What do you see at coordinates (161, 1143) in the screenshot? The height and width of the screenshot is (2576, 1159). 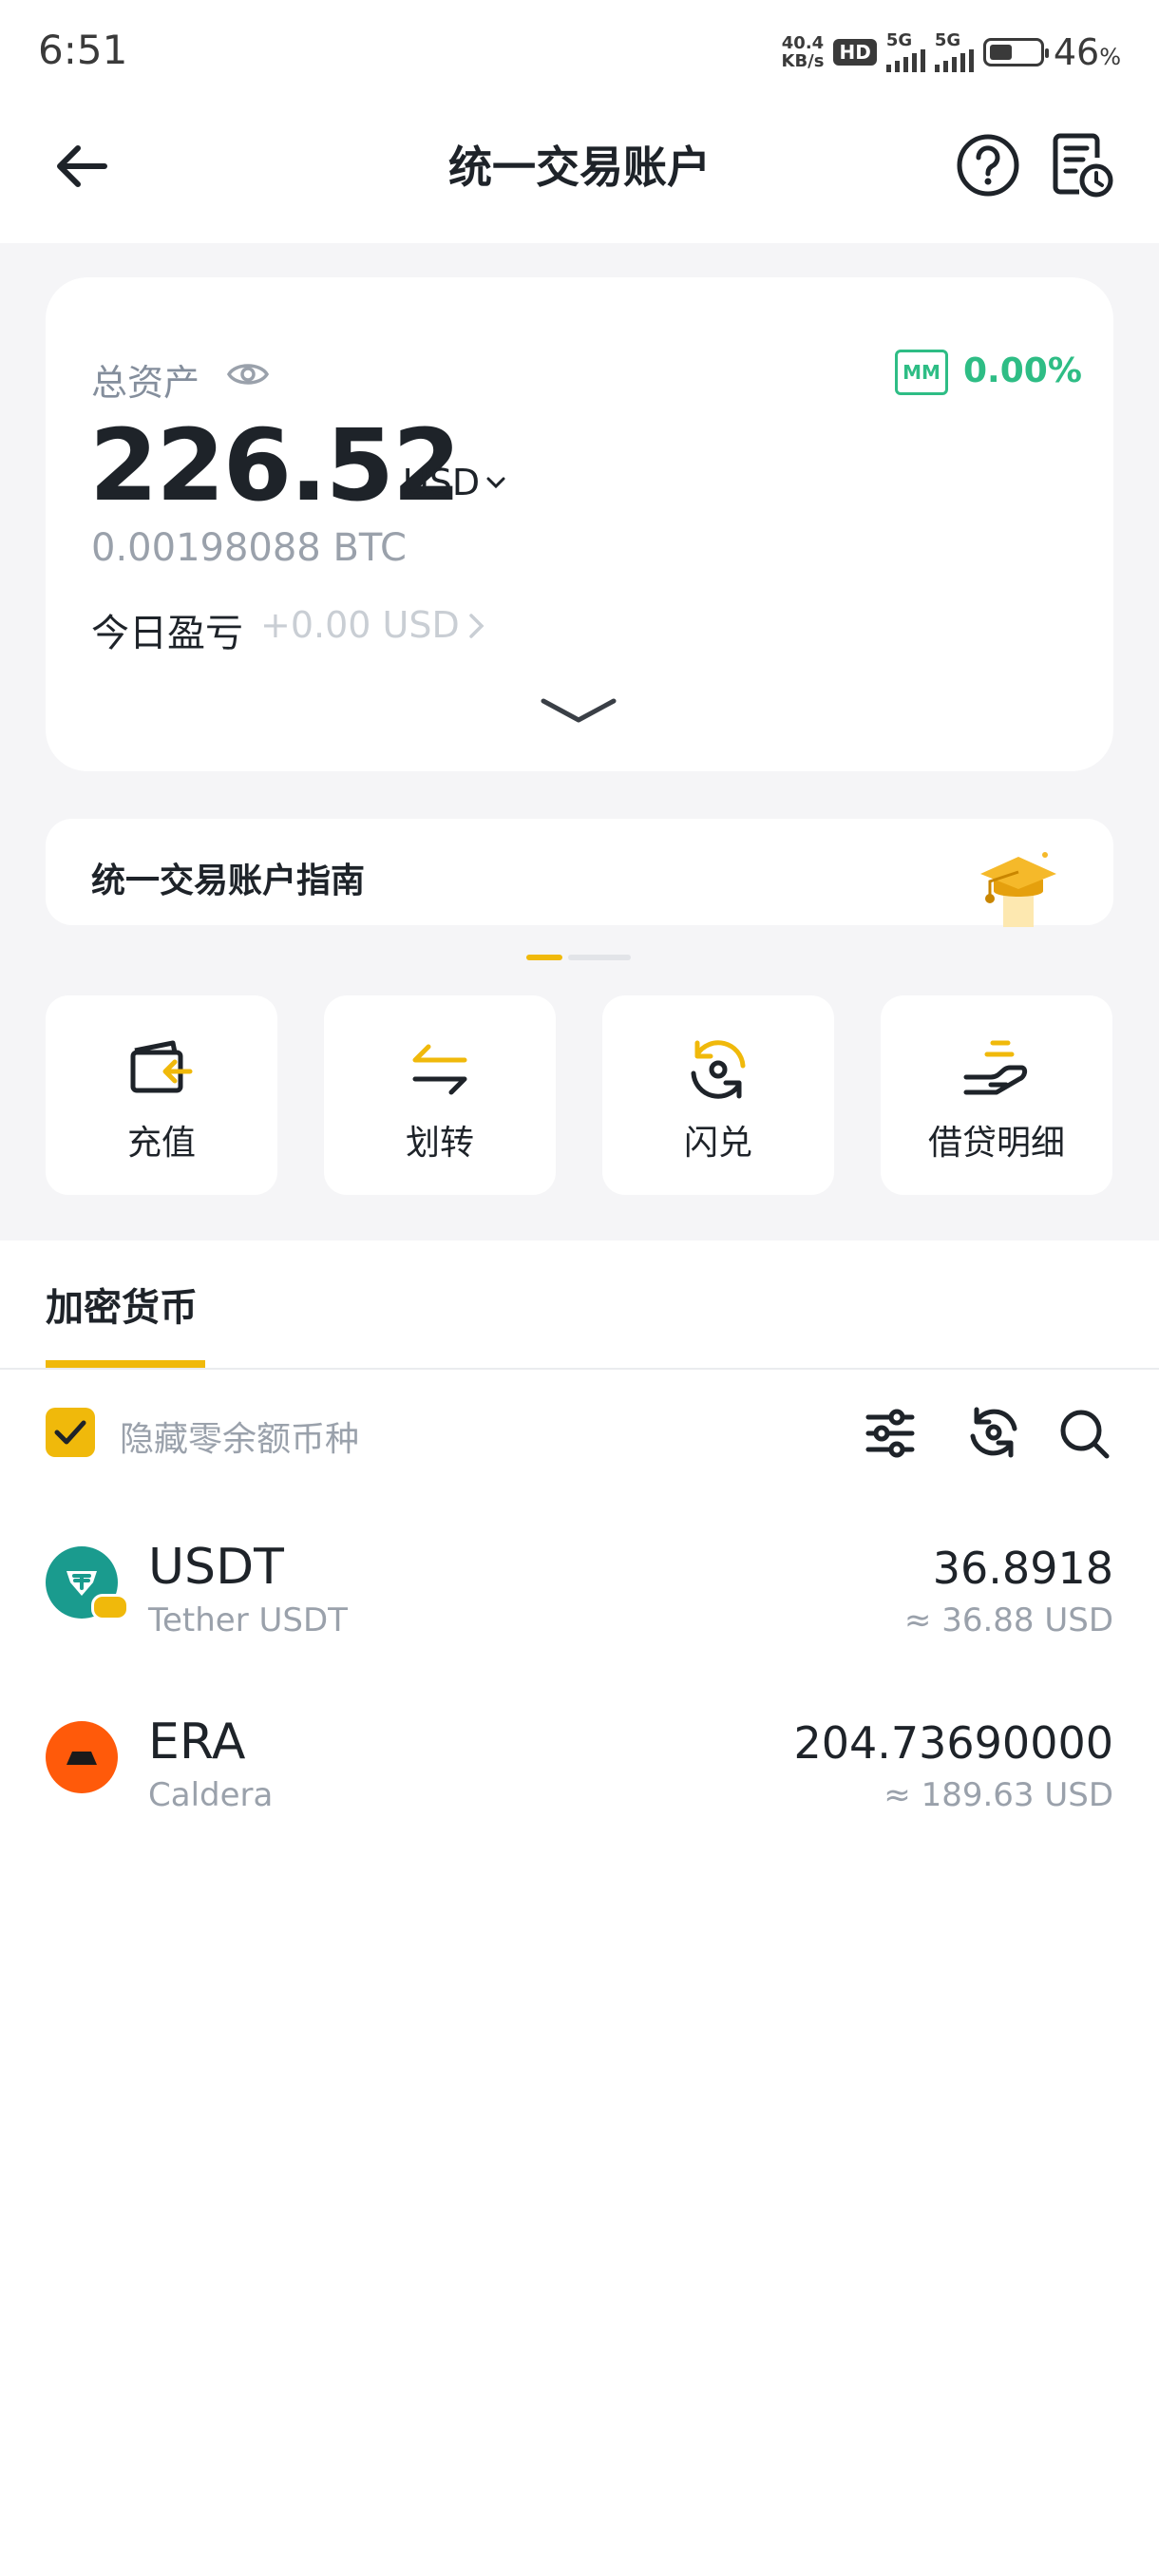 I see `deposit-label: 充值` at bounding box center [161, 1143].